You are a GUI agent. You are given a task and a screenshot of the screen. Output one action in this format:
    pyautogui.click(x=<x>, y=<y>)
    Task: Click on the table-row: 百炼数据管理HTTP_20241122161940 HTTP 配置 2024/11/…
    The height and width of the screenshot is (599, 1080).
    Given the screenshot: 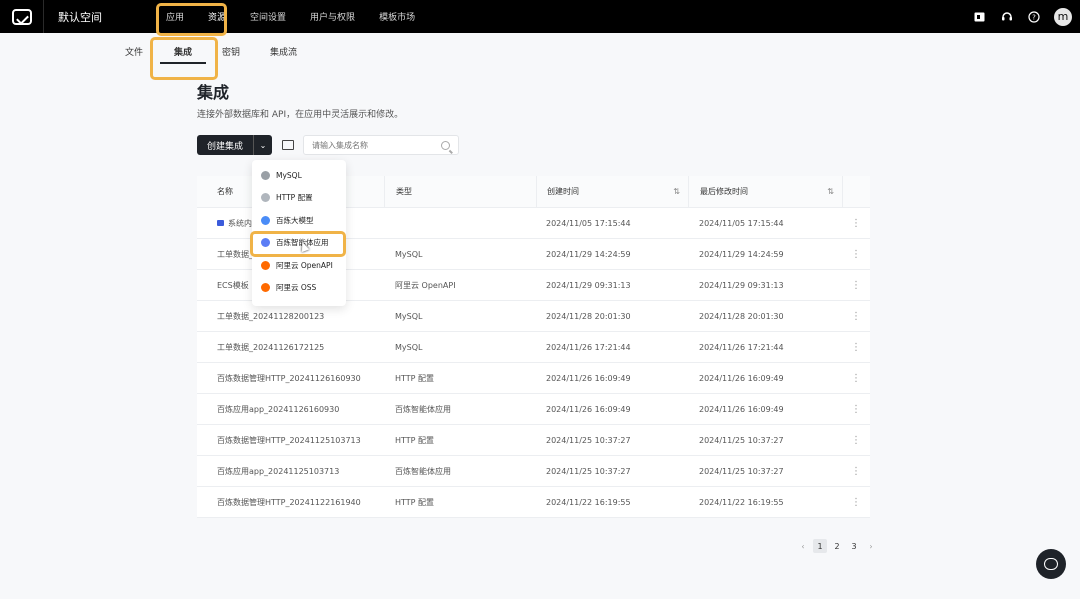 What is the action you would take?
    pyautogui.click(x=533, y=502)
    